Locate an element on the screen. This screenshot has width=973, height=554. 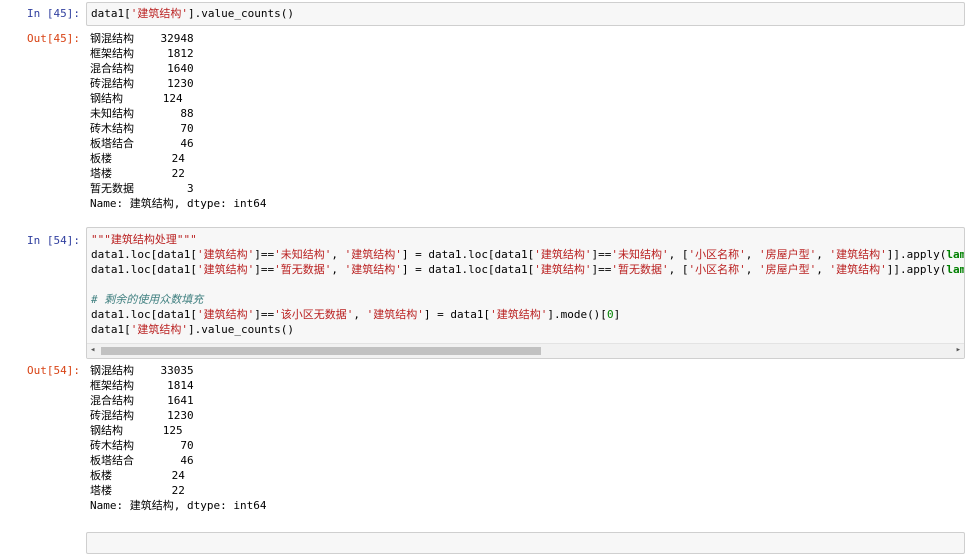
in-prompt-54: In [54]: is located at coordinates (53, 240).